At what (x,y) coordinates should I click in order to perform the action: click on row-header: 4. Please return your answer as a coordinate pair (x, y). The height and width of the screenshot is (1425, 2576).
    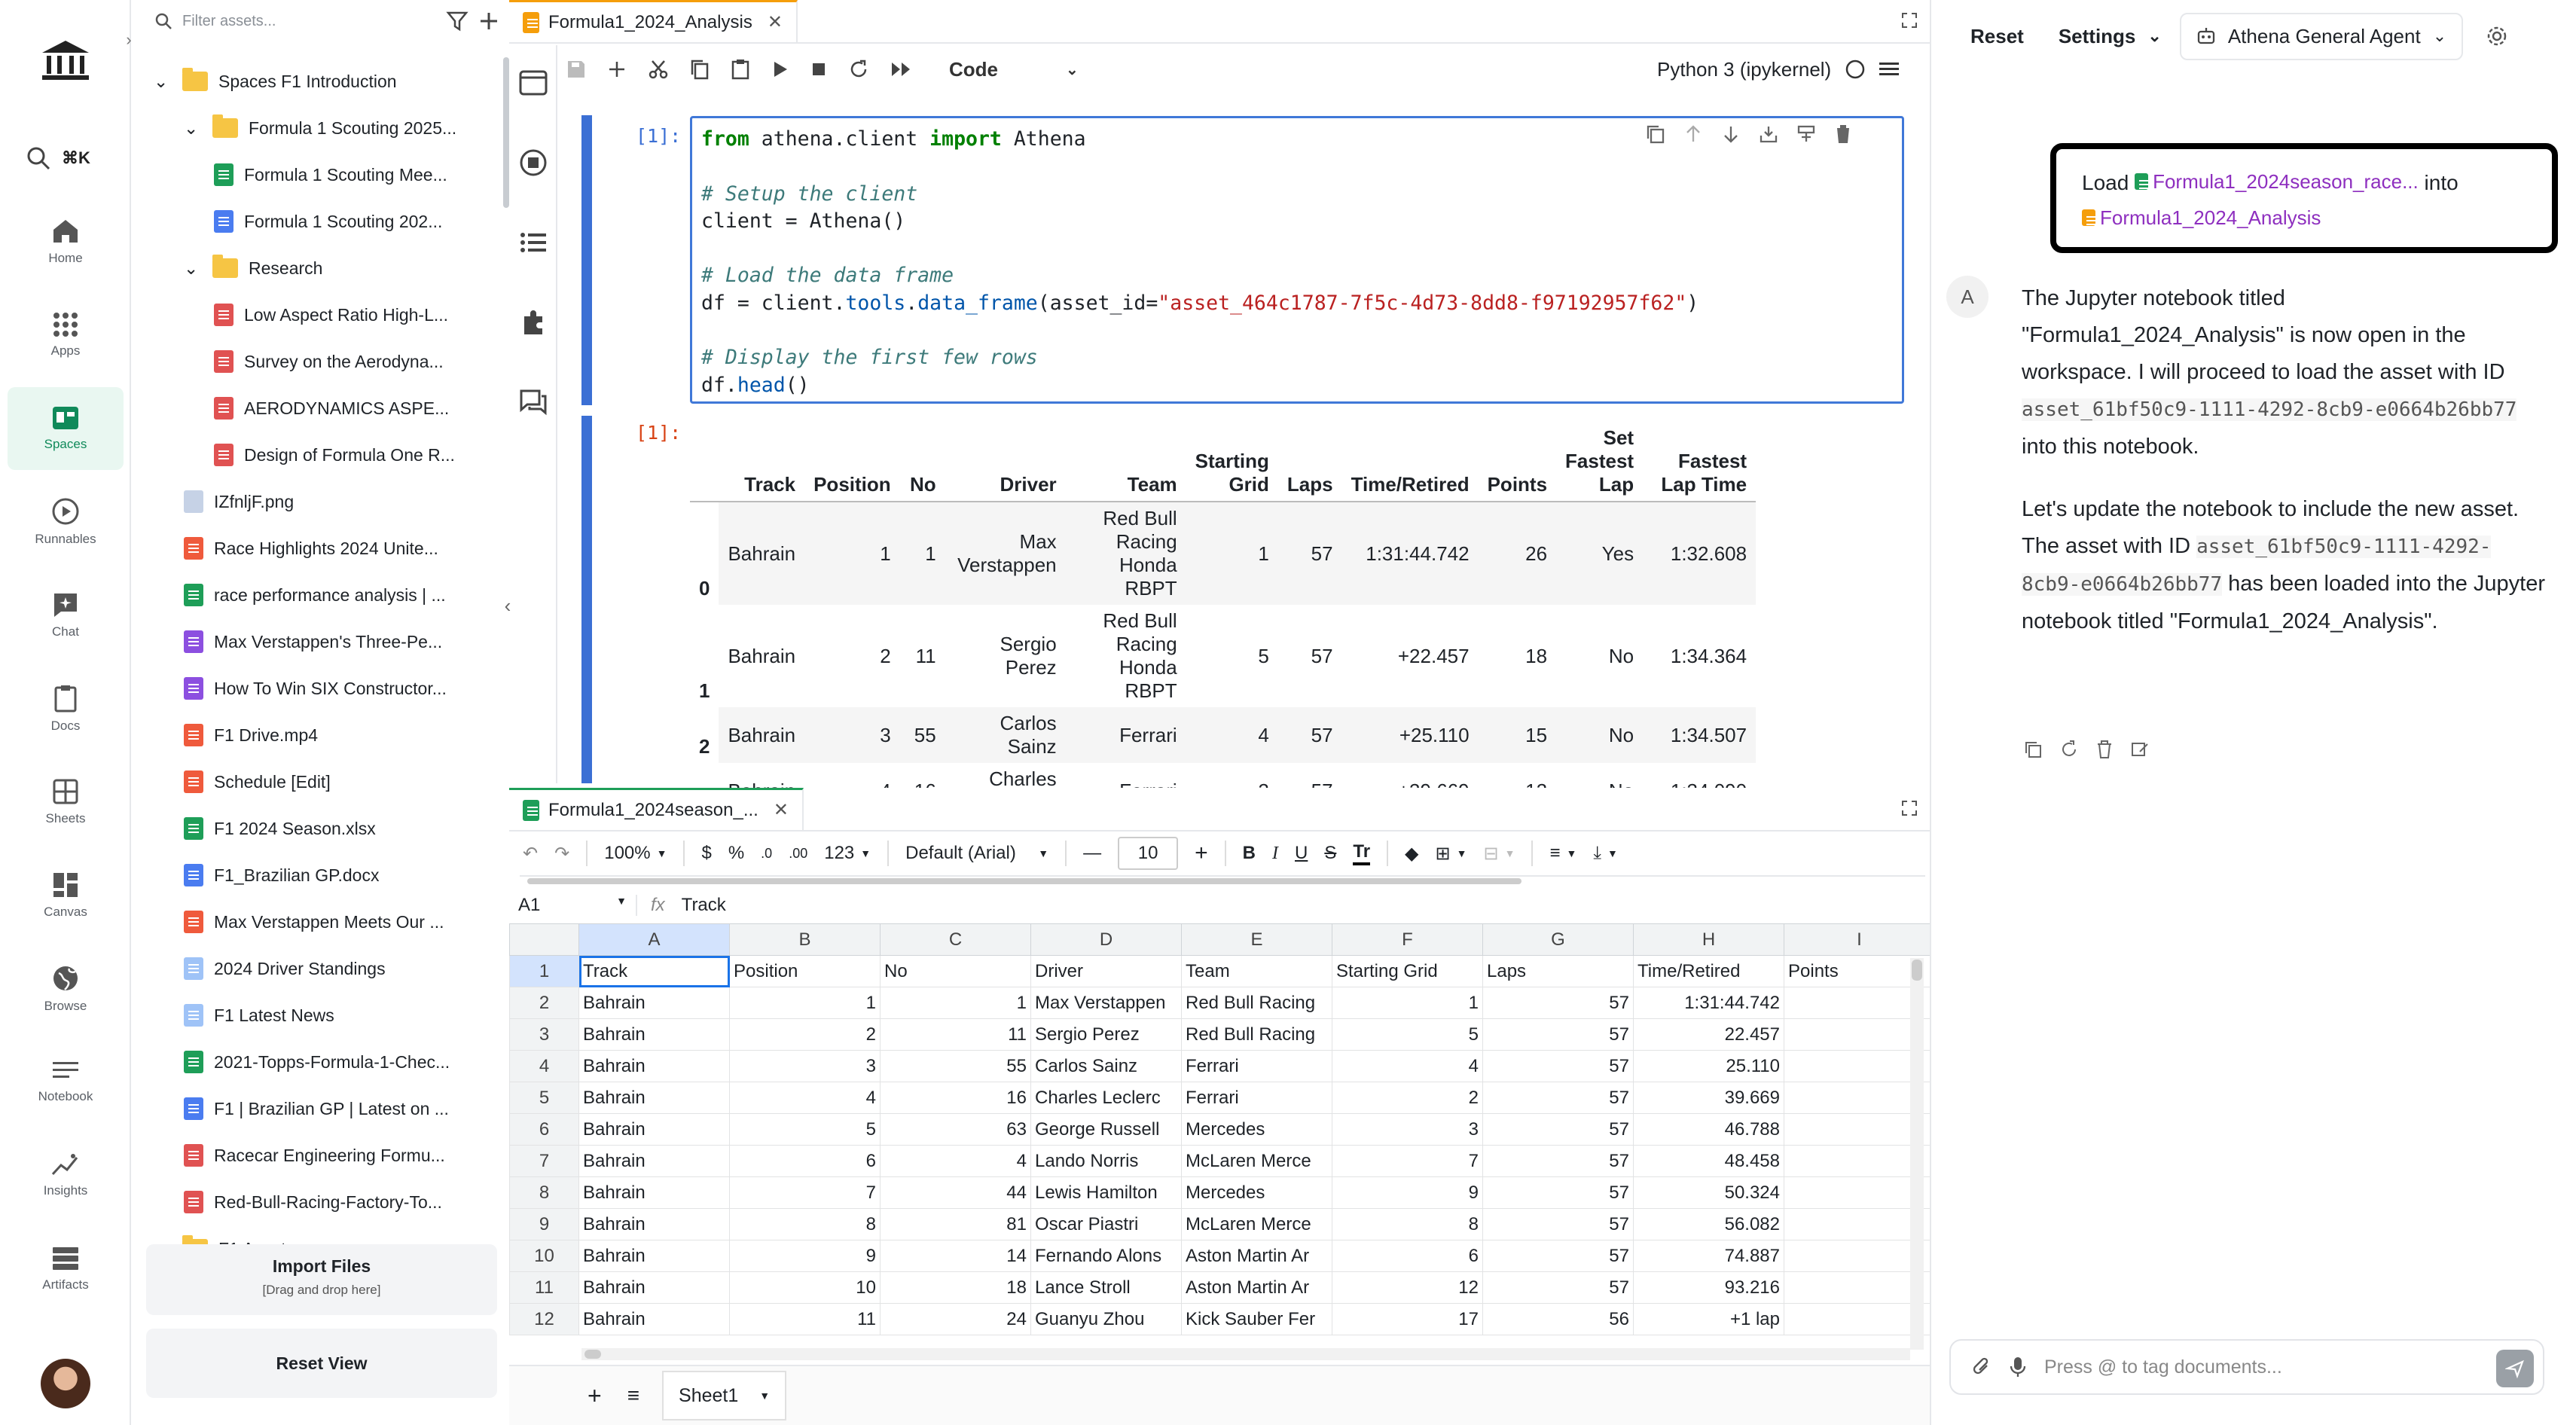
    Looking at the image, I should click on (544, 1066).